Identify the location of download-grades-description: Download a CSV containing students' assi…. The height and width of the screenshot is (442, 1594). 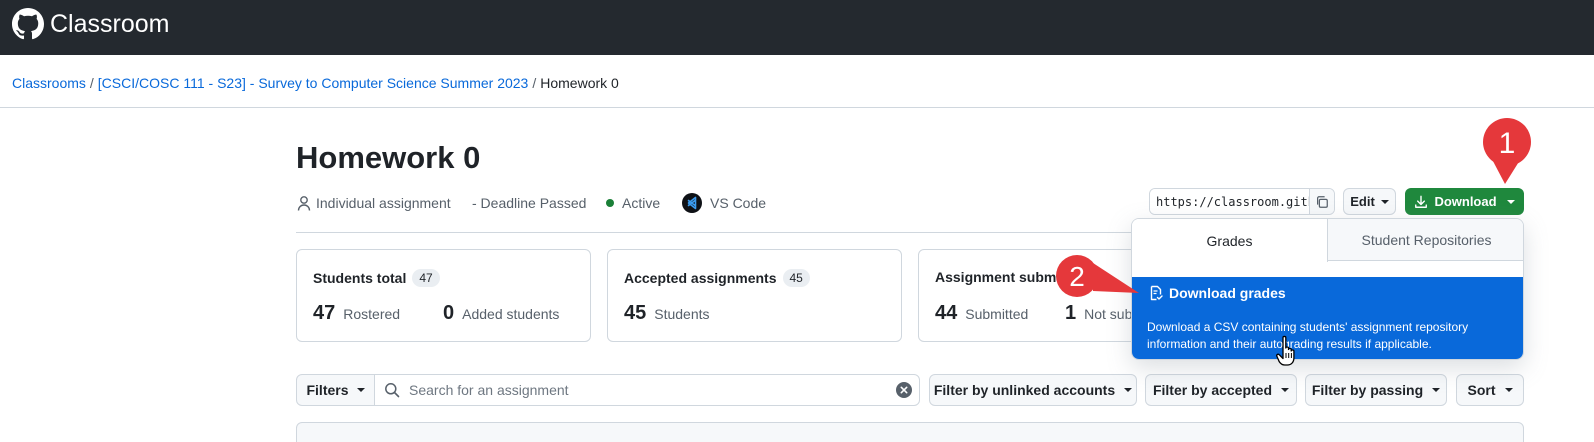
(1308, 335).